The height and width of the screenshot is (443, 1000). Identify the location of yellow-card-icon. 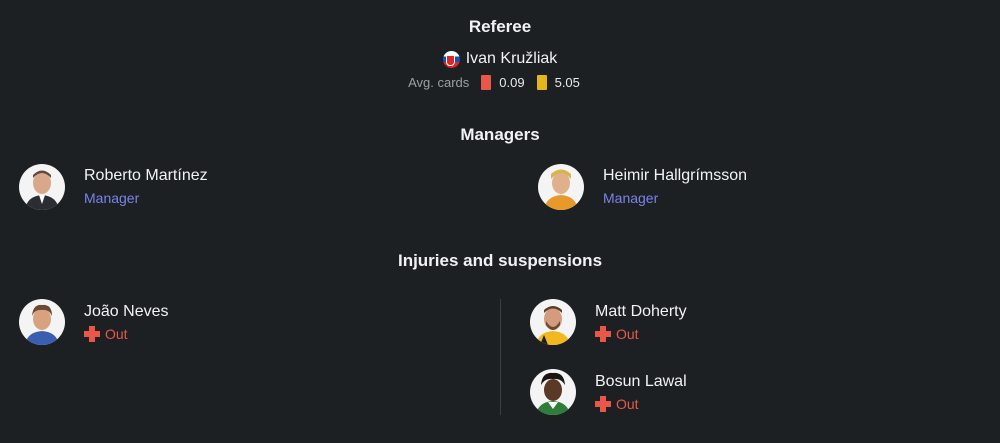
(541, 82).